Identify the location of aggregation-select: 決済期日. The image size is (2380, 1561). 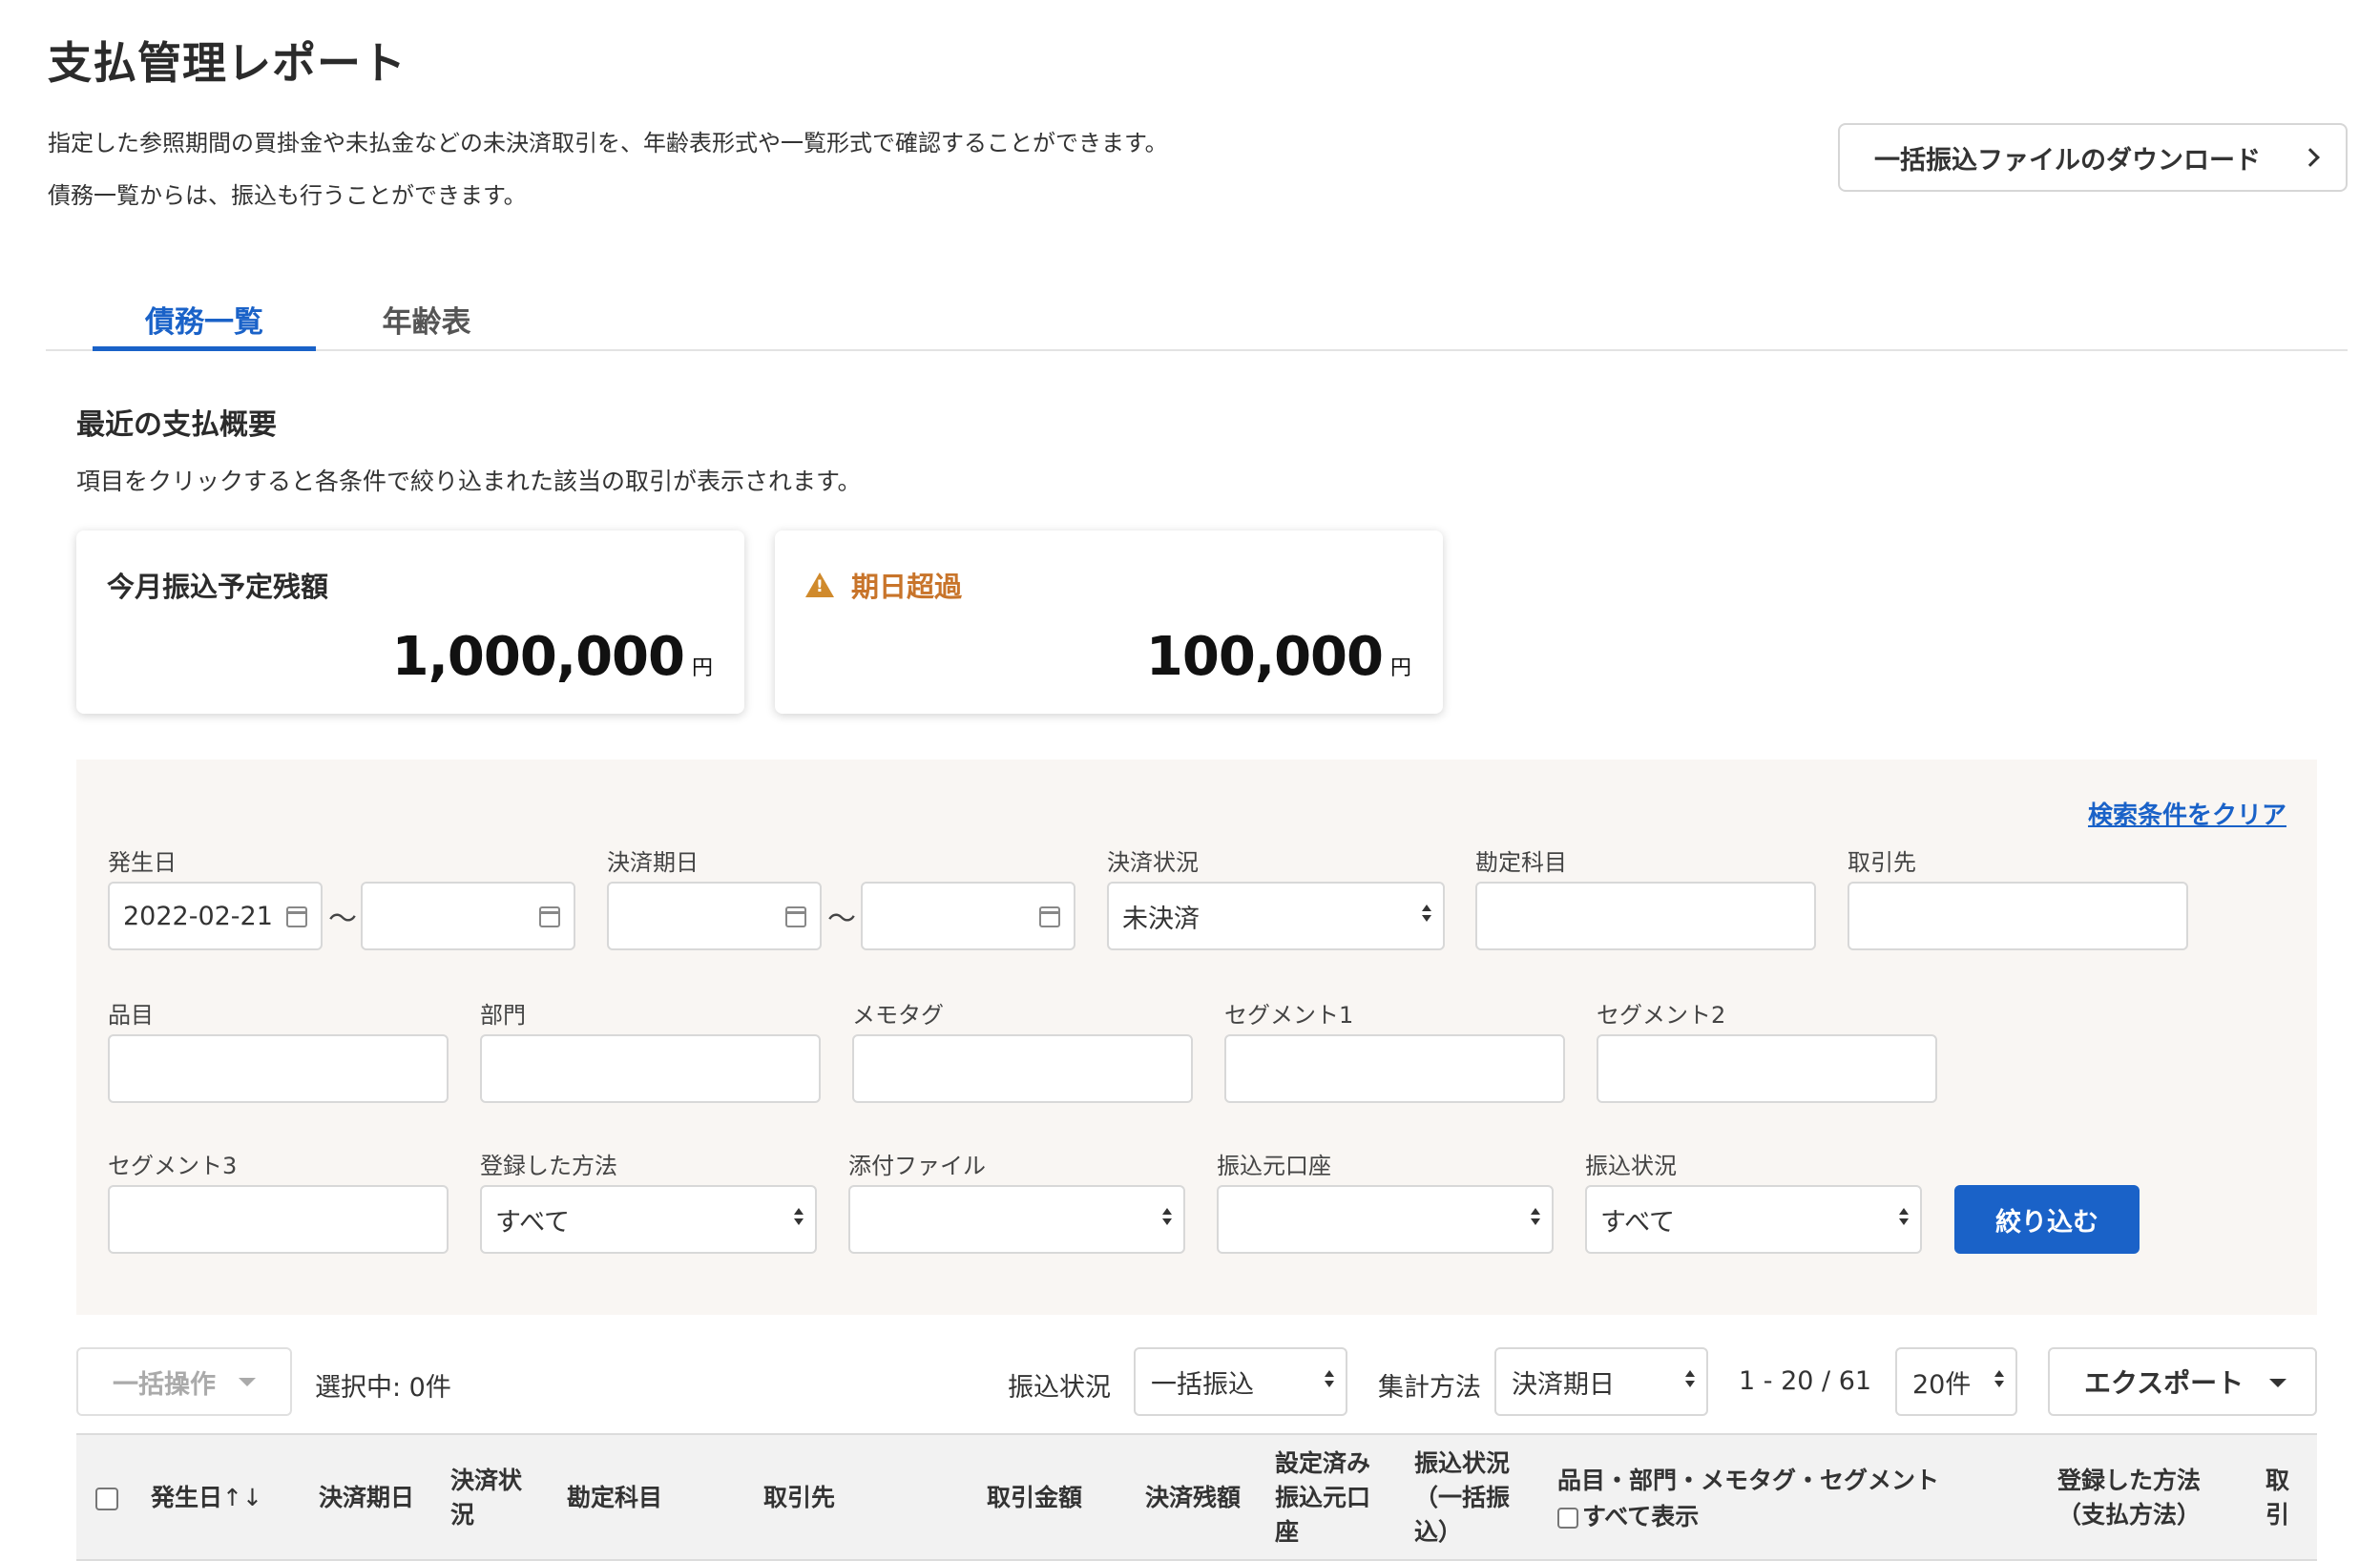
(1601, 1381).